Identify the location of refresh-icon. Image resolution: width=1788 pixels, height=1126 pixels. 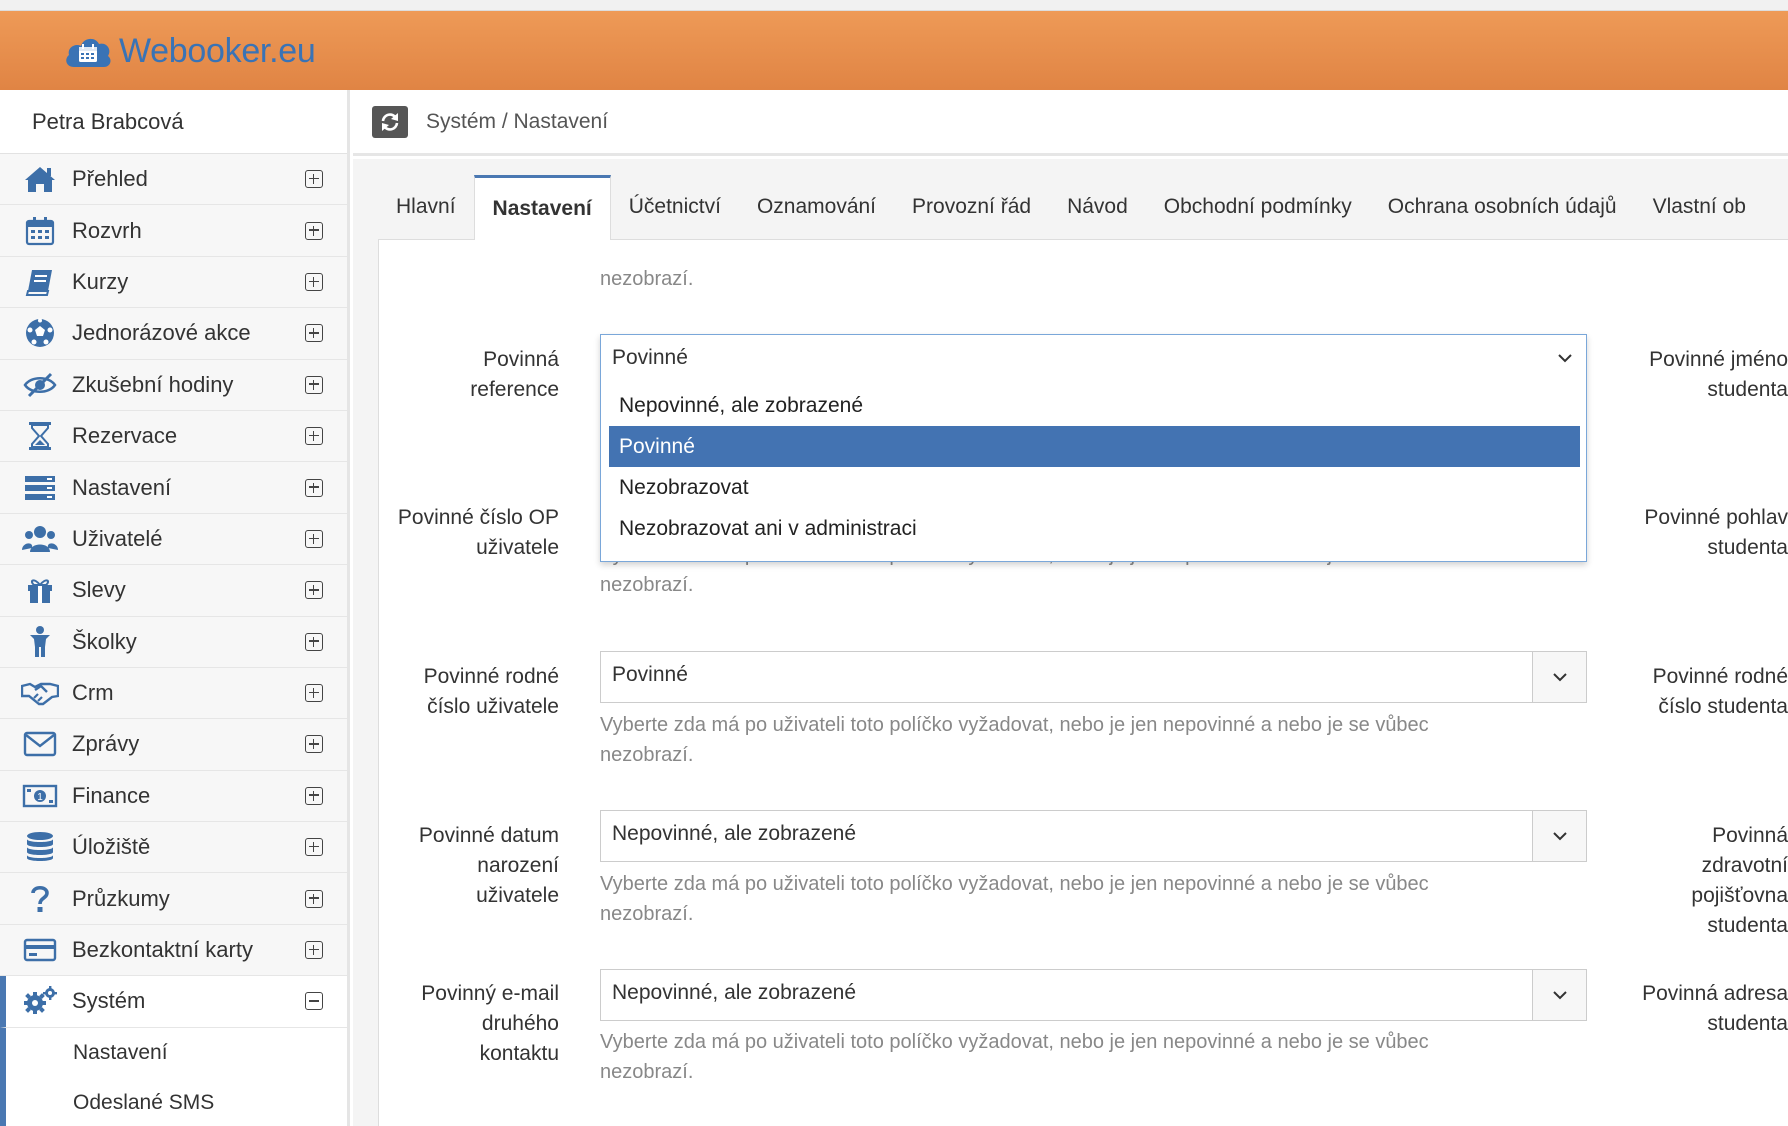
(390, 121).